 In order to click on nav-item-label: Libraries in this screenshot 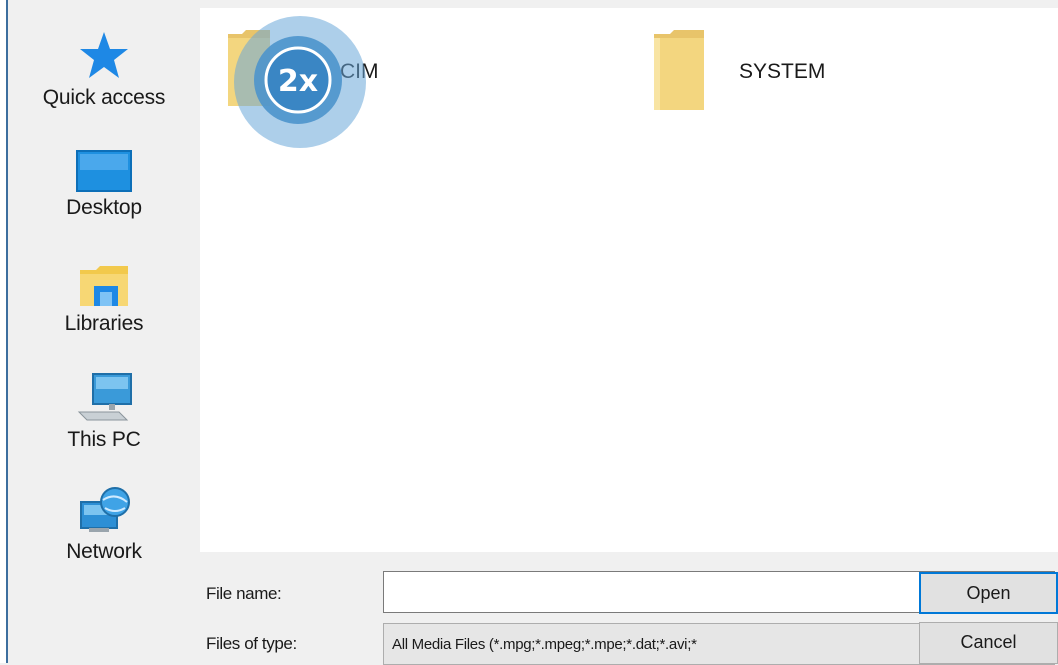, I will do `click(104, 323)`.